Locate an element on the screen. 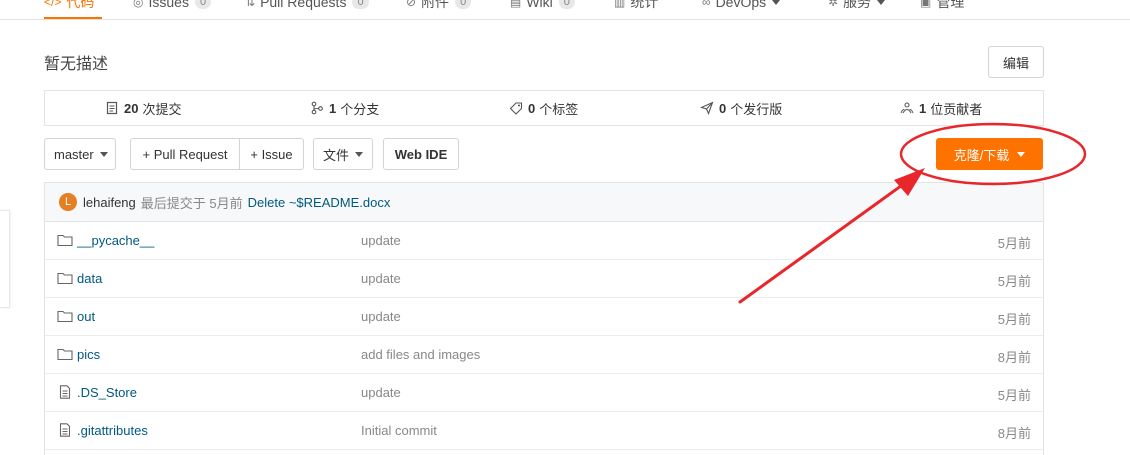  pull-requests-count-badge: 0 is located at coordinates (360, 4).